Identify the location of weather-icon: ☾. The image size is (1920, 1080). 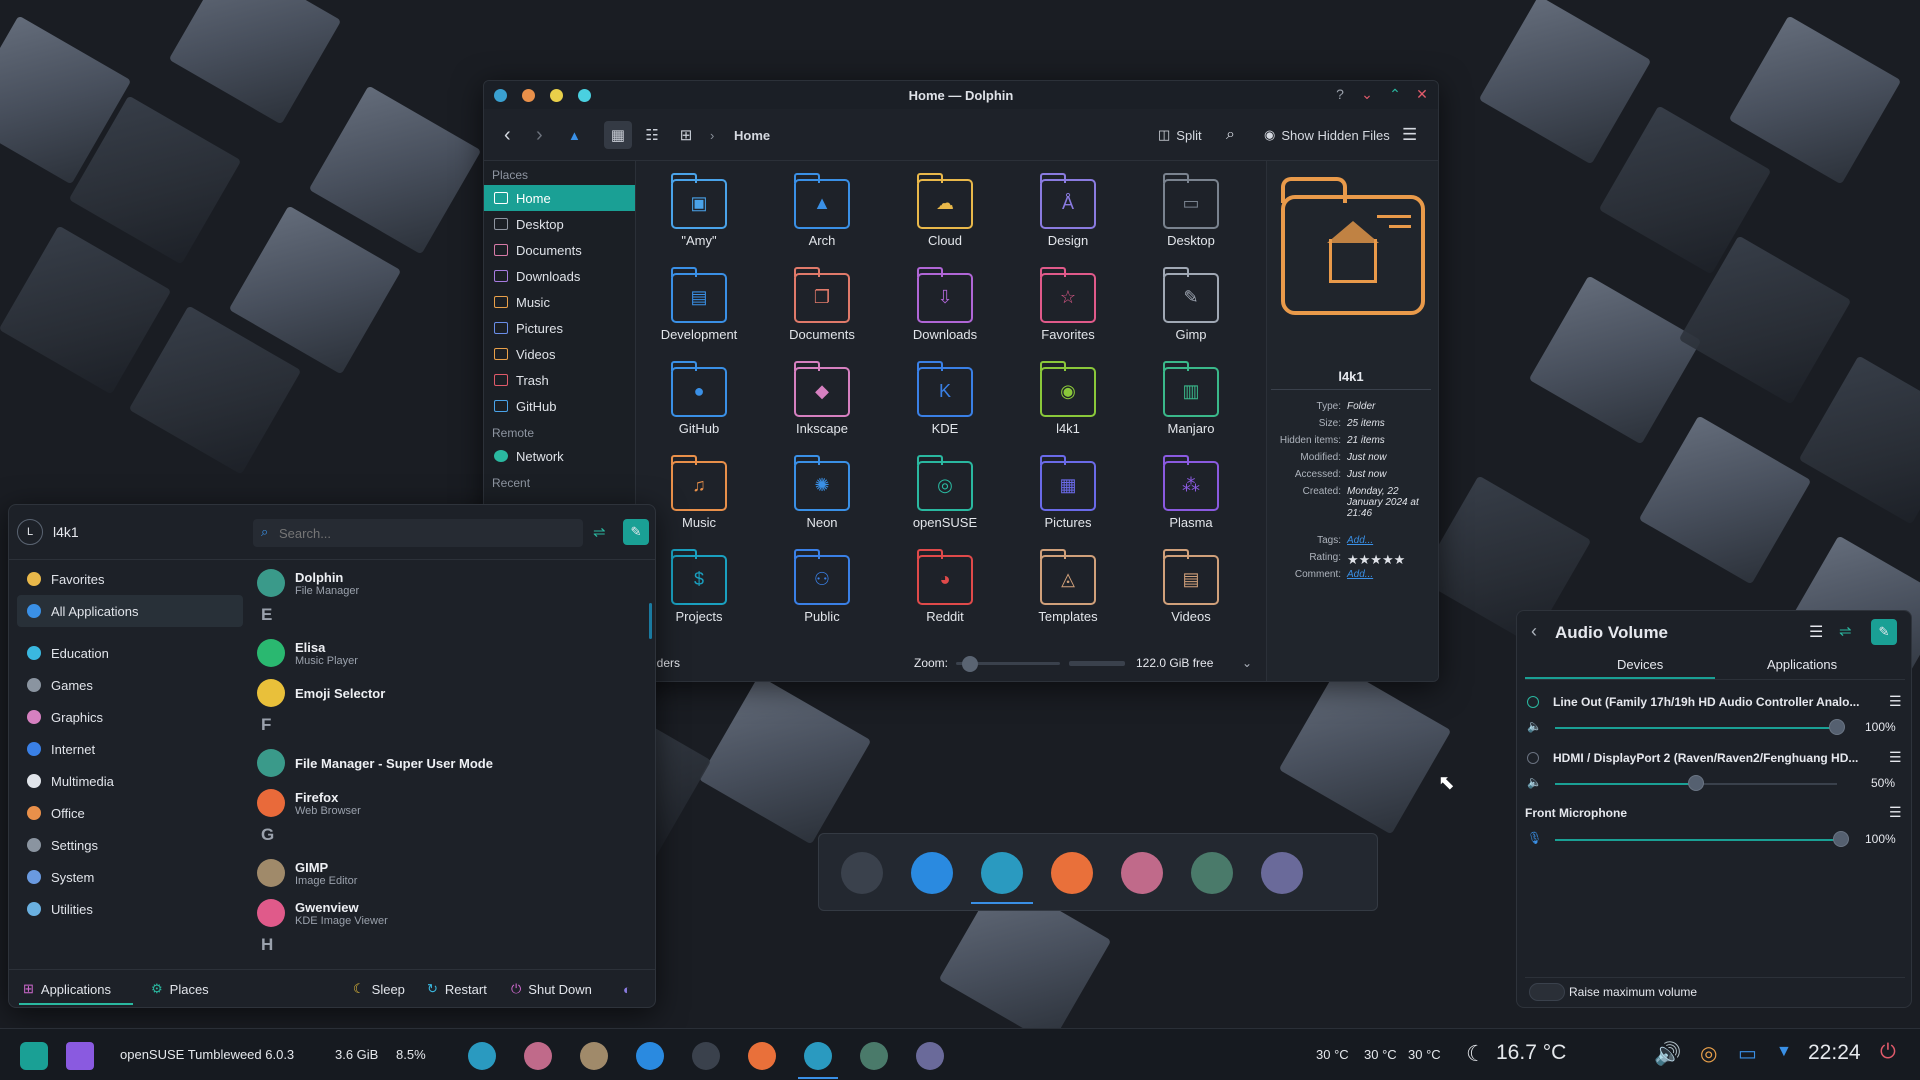
(1476, 1054).